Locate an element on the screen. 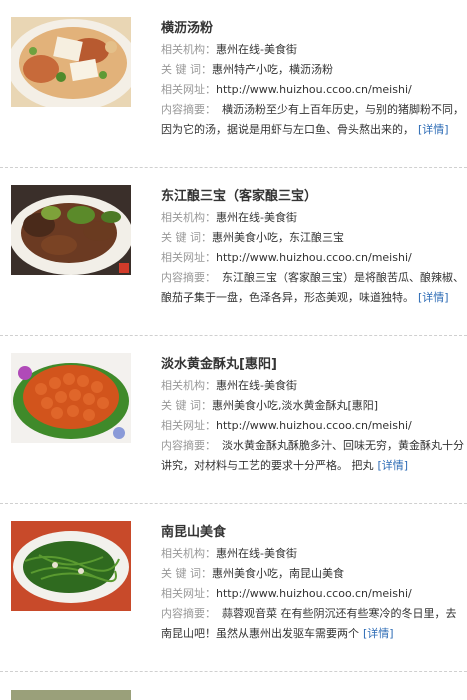  item-title: 东江酿三宝（客家酿三宝） is located at coordinates (314, 197).